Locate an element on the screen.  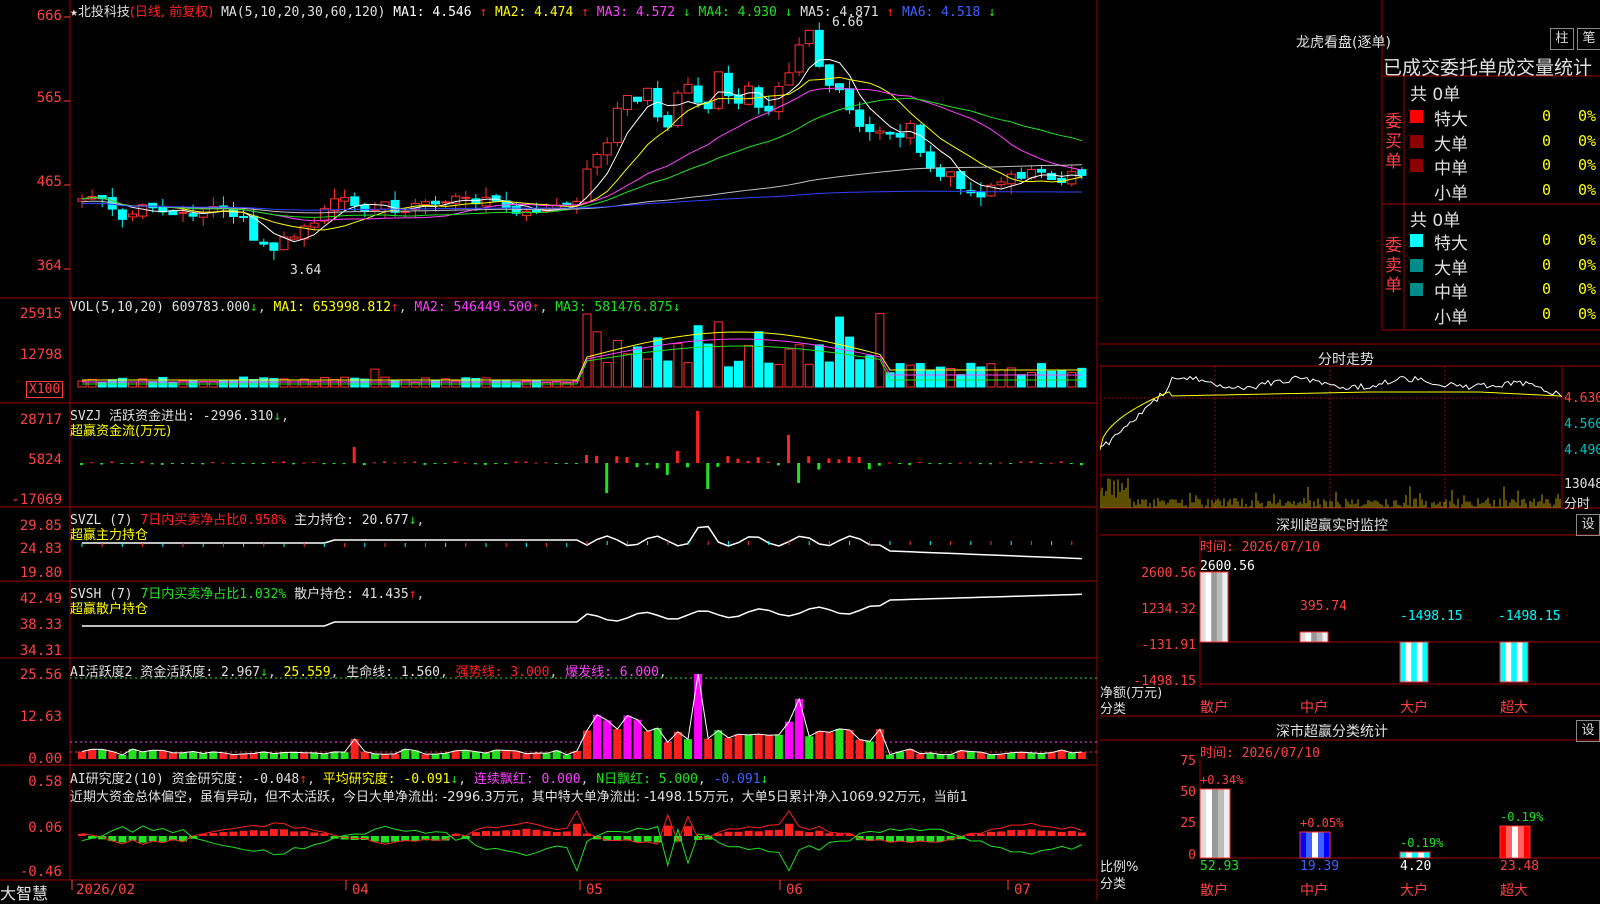
volume-bars is located at coordinates (582, 350).